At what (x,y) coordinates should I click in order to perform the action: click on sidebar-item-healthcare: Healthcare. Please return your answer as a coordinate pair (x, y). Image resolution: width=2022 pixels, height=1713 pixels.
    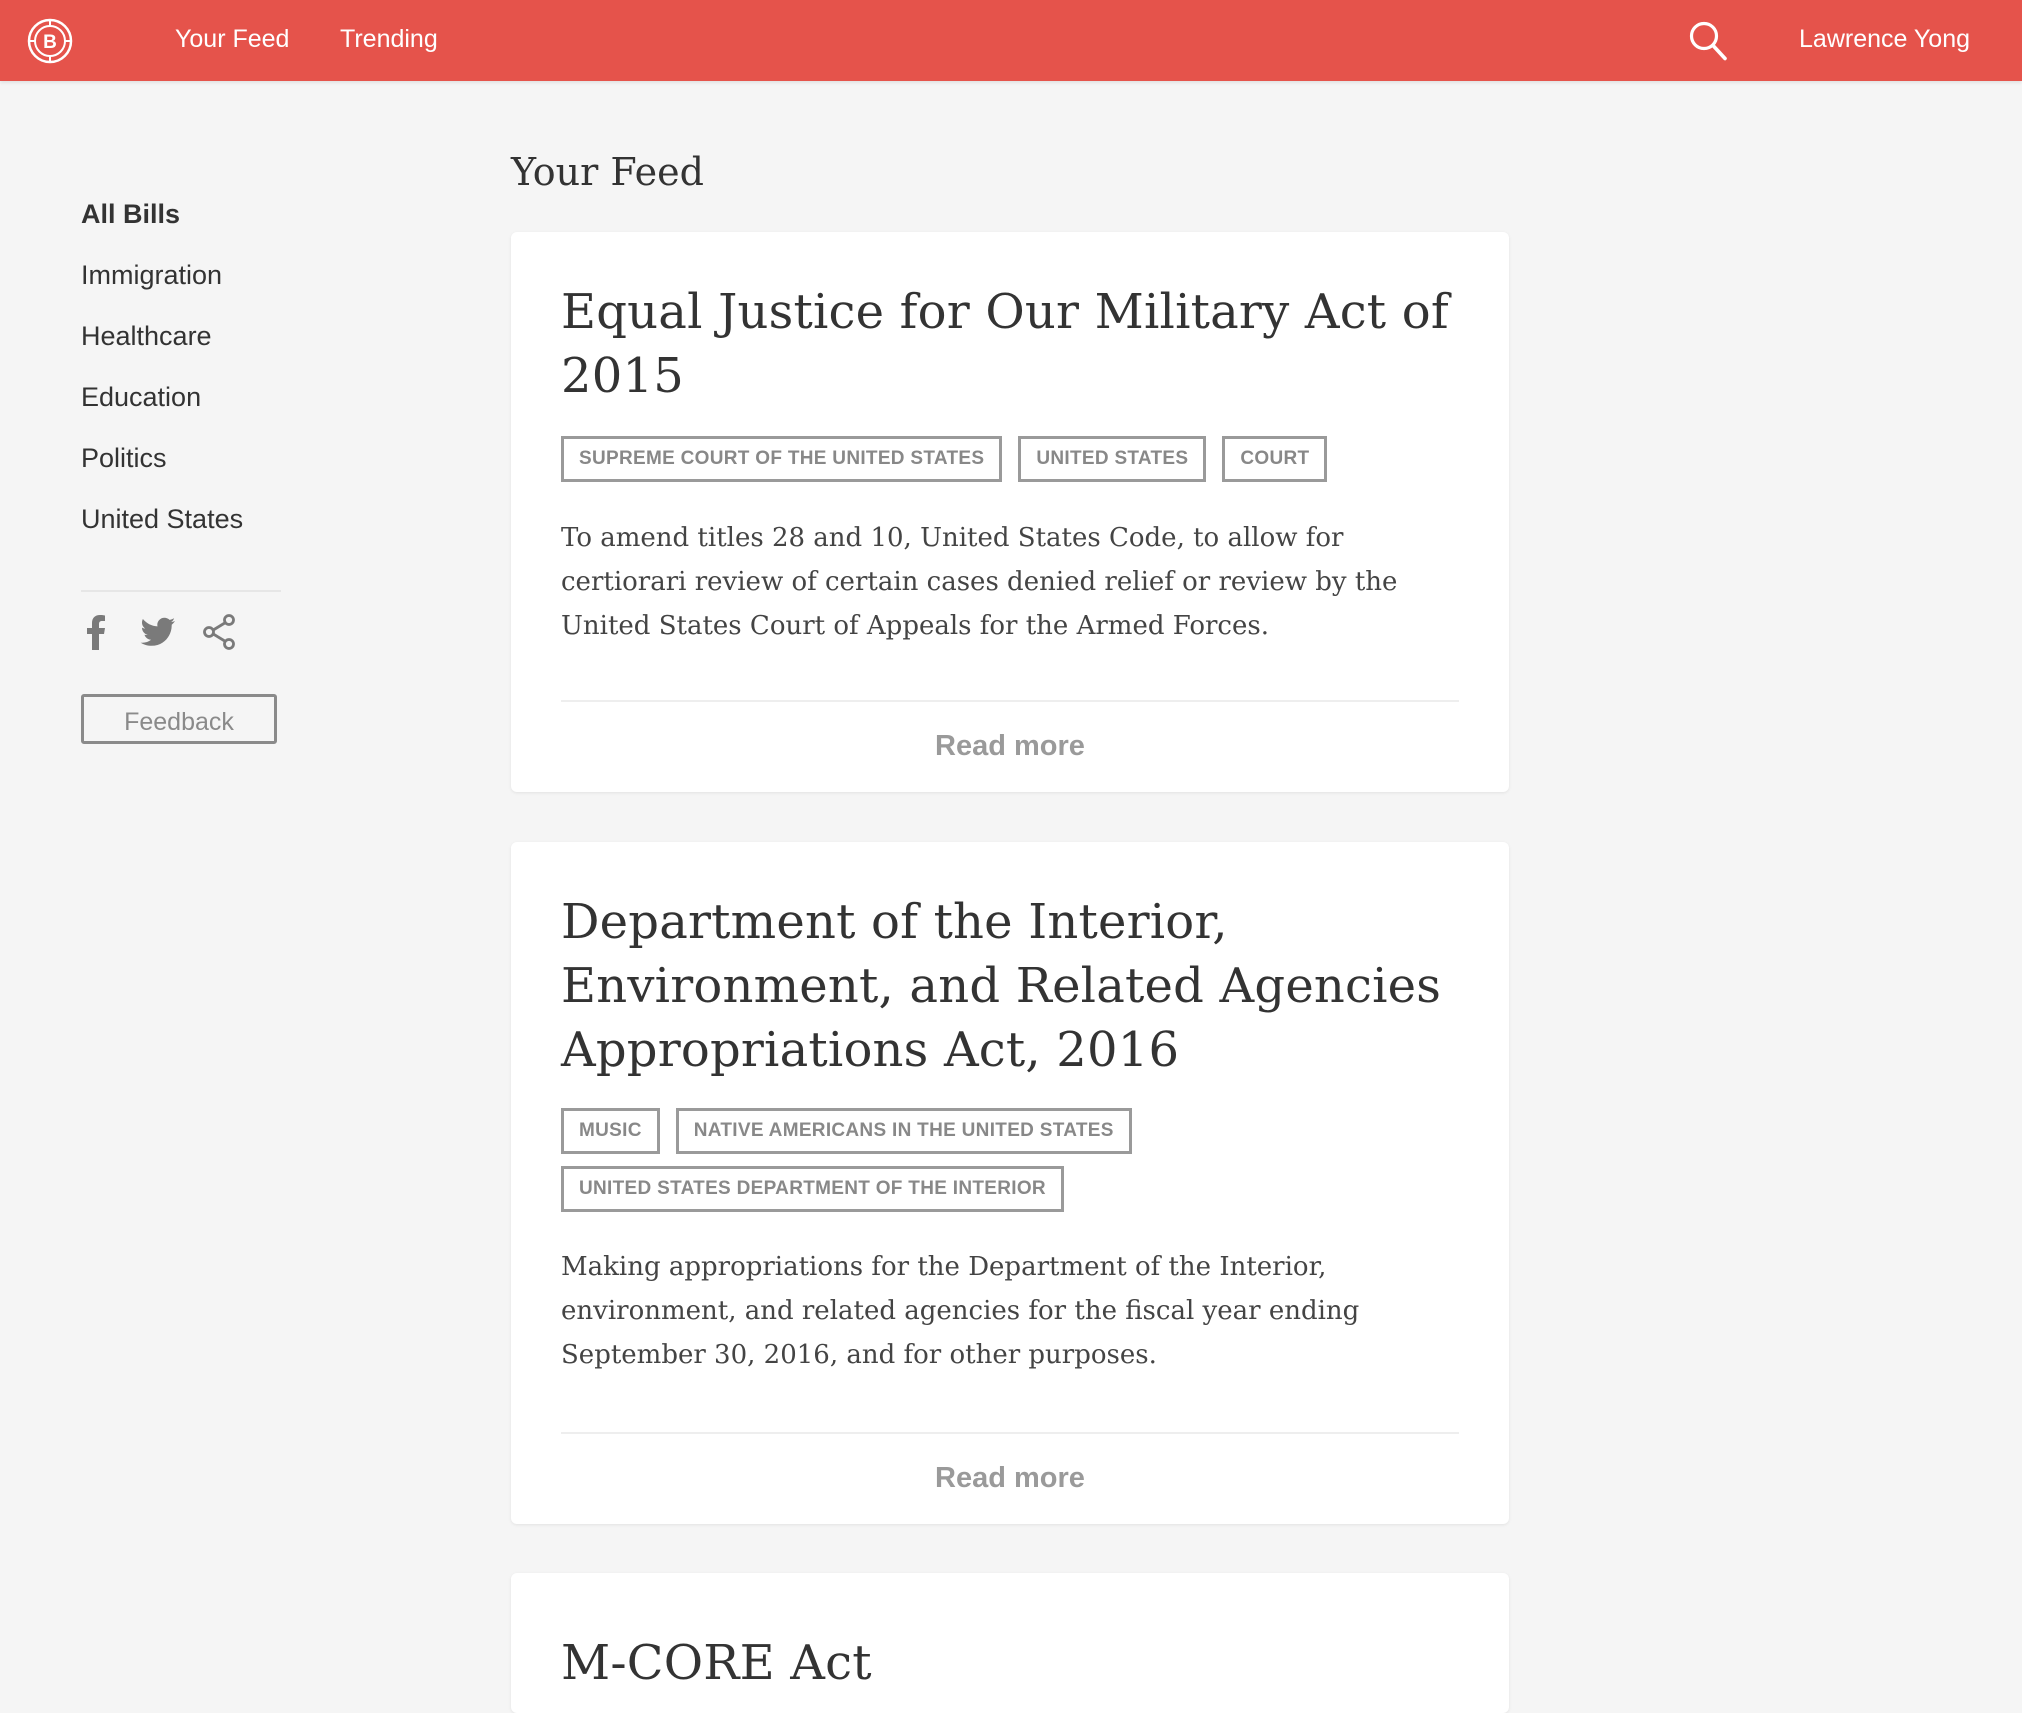
    Looking at the image, I should click on (181, 348).